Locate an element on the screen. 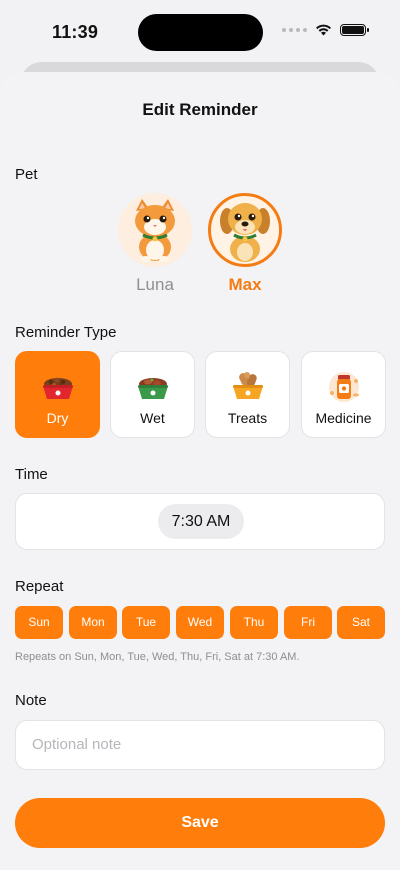 The width and height of the screenshot is (400, 870). reminder-type-wet: Wet is located at coordinates (152, 394).